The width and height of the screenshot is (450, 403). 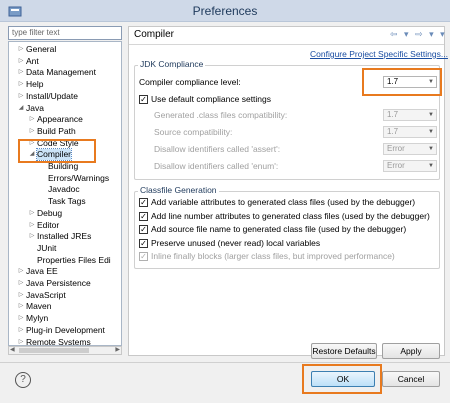 What do you see at coordinates (286, 44) in the screenshot?
I see `title-divider` at bounding box center [286, 44].